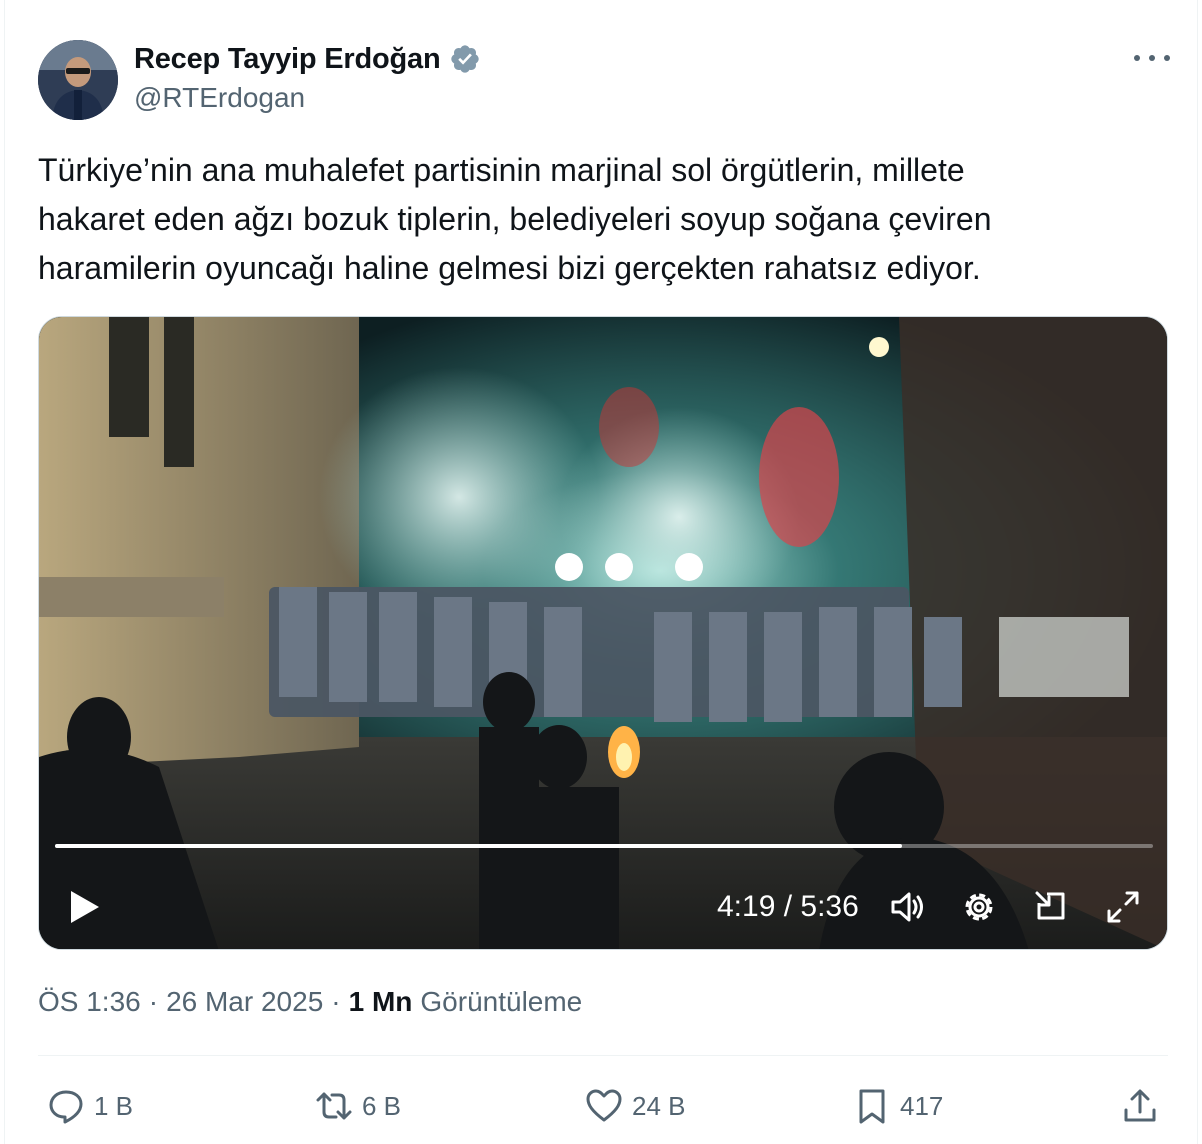 Image resolution: width=1202 pixels, height=1144 pixels. I want to click on share-icon, so click(1140, 1105).